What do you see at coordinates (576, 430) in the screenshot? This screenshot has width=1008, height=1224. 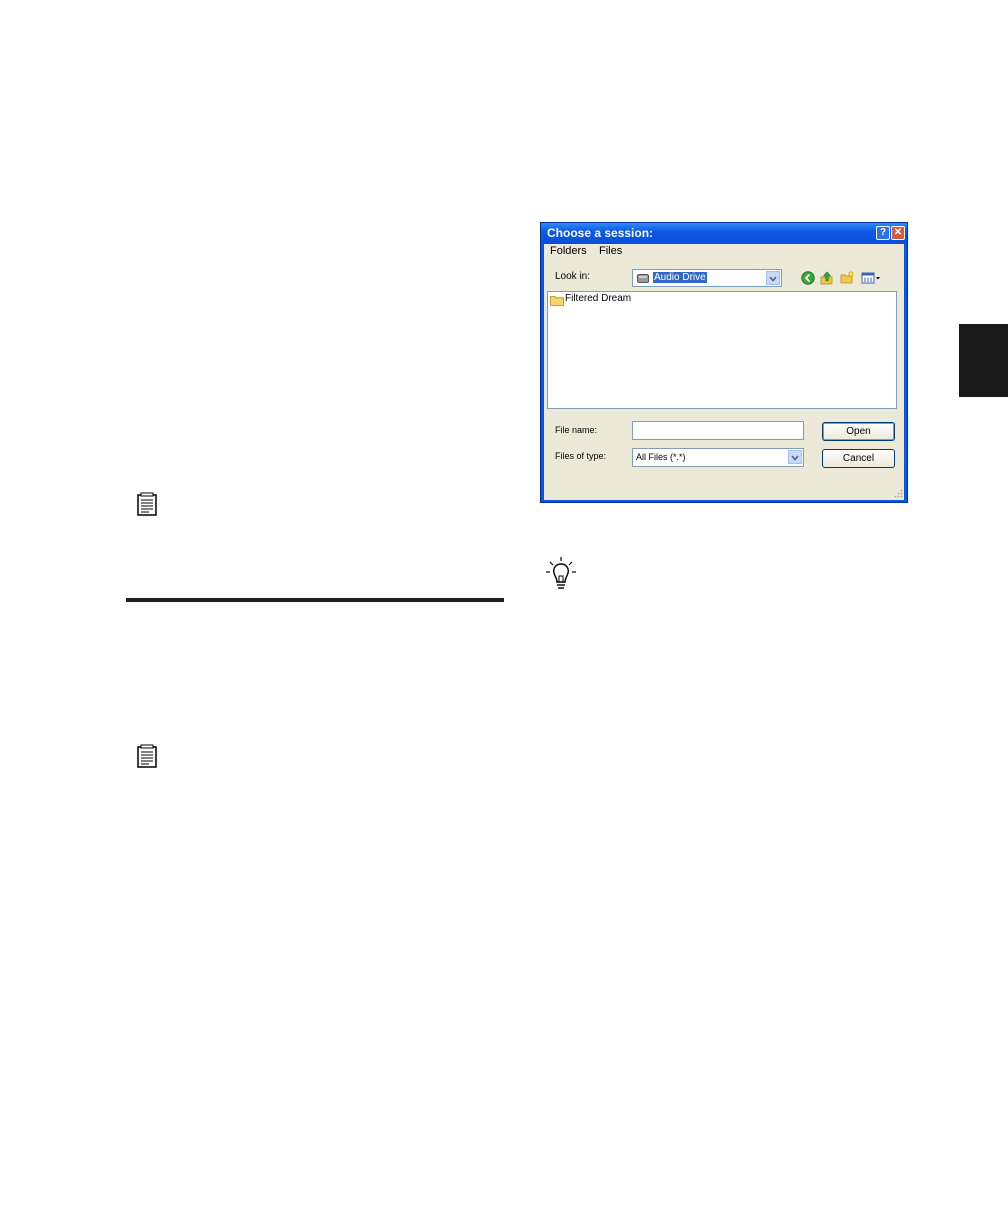 I see `file-name-label: File name:` at bounding box center [576, 430].